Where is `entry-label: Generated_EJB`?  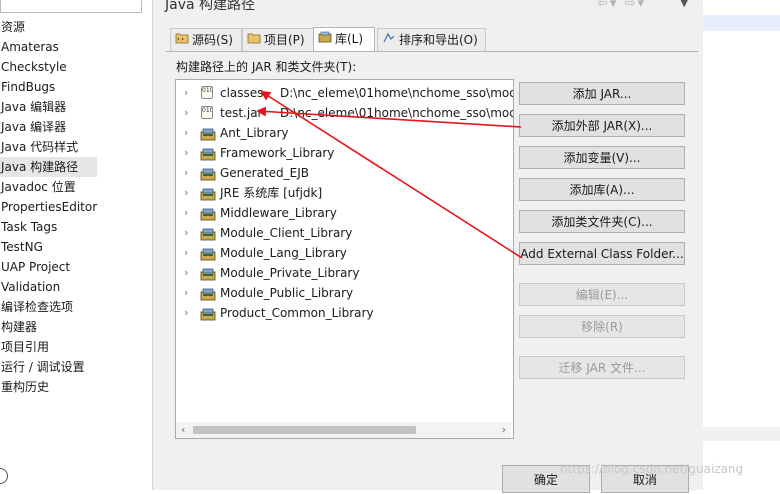
entry-label: Generated_EJB is located at coordinates (265, 173).